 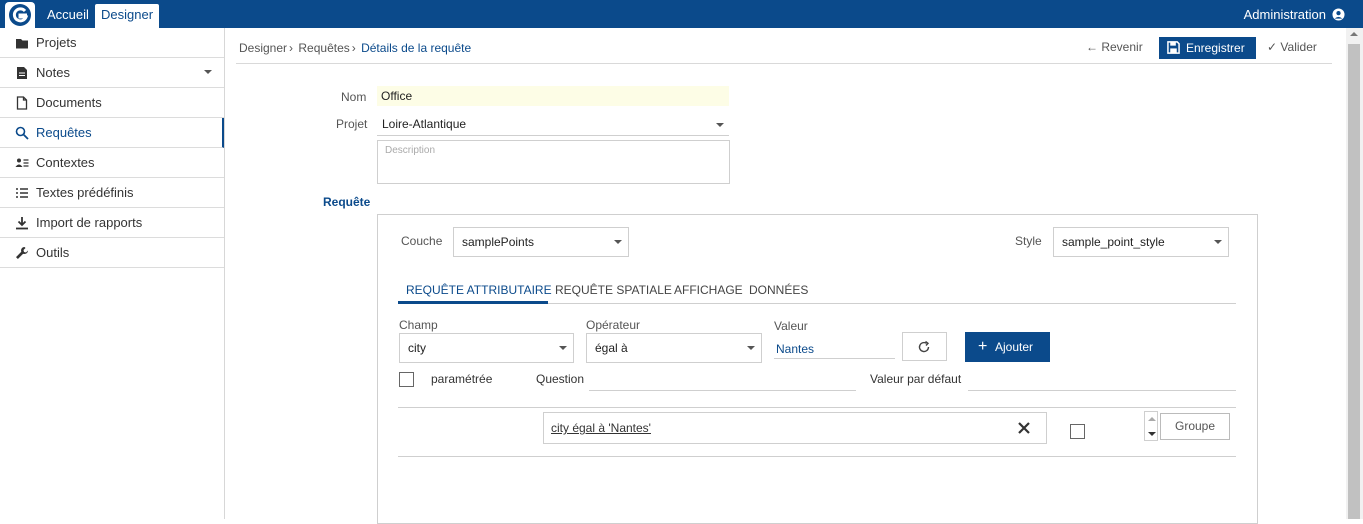 What do you see at coordinates (1272, 47) in the screenshot?
I see `check-icon: ✓` at bounding box center [1272, 47].